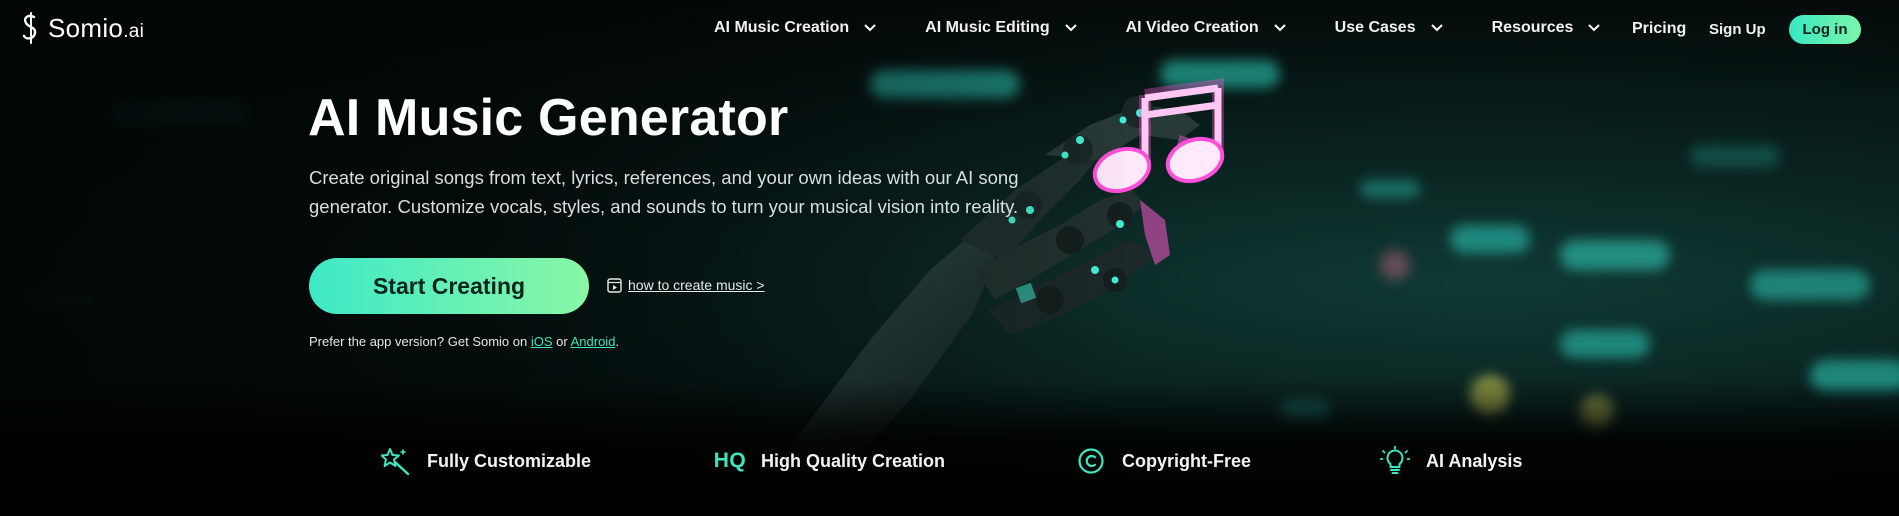 The width and height of the screenshot is (1899, 516). Describe the element at coordinates (1659, 29) in the screenshot. I see `pricing-link: Pricing` at that location.